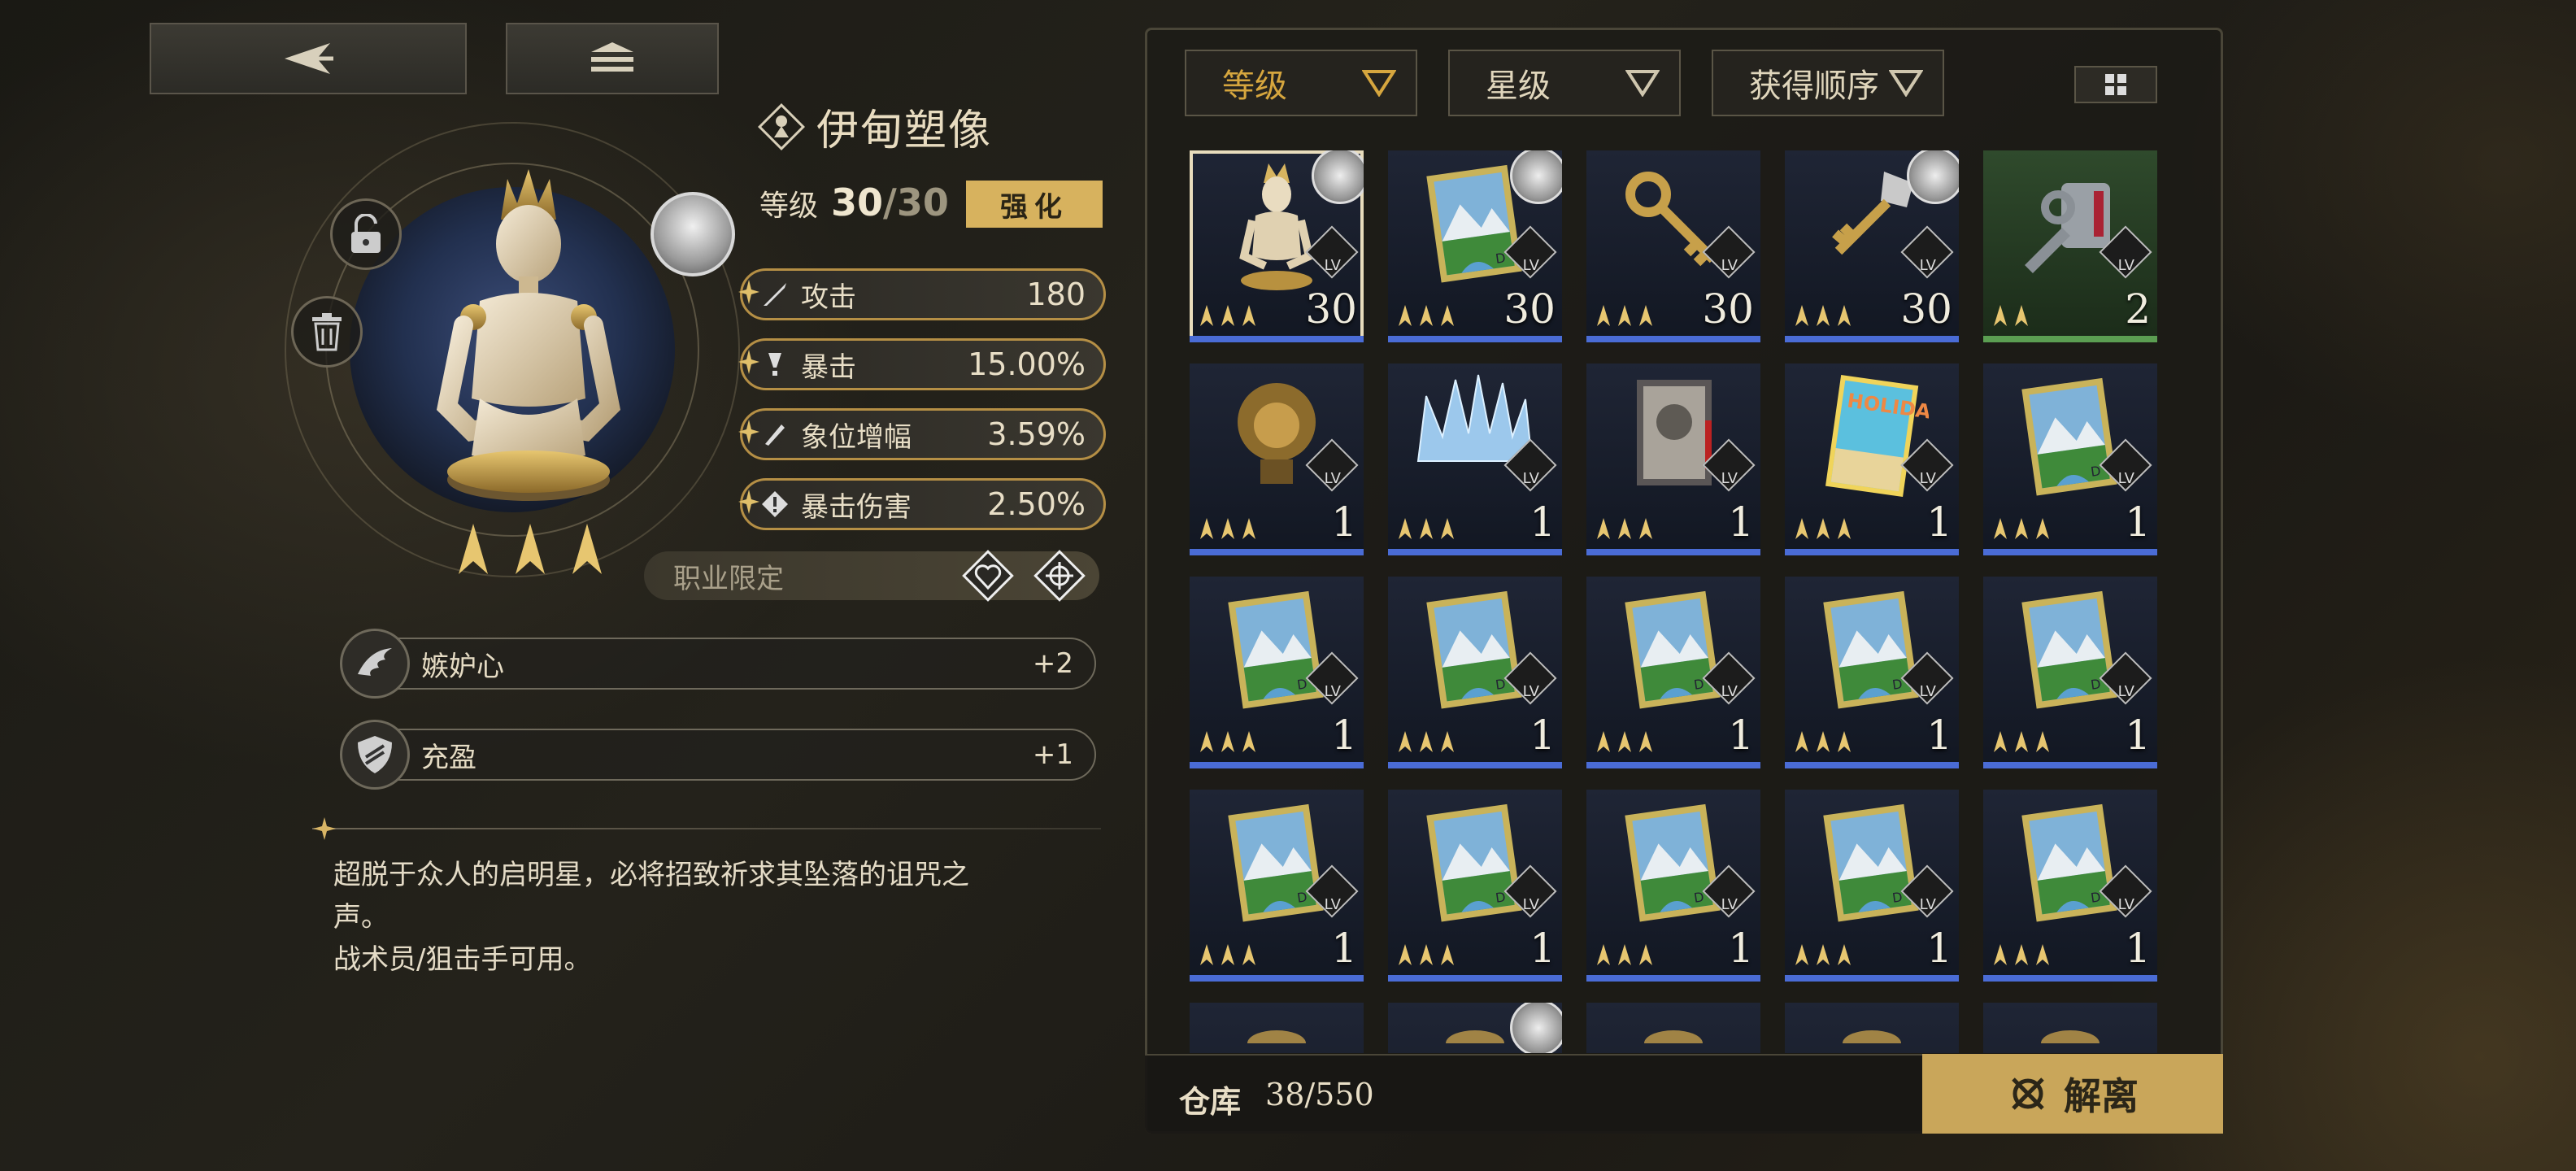 The width and height of the screenshot is (2576, 1171). I want to click on enhance-button: 强化, so click(1034, 205).